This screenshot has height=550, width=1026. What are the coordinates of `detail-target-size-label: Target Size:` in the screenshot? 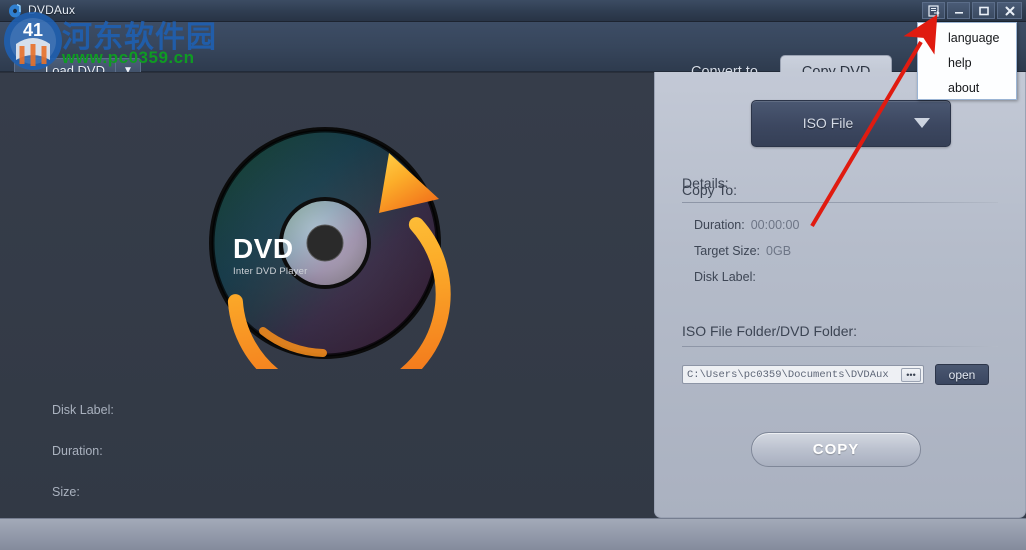 It's located at (727, 251).